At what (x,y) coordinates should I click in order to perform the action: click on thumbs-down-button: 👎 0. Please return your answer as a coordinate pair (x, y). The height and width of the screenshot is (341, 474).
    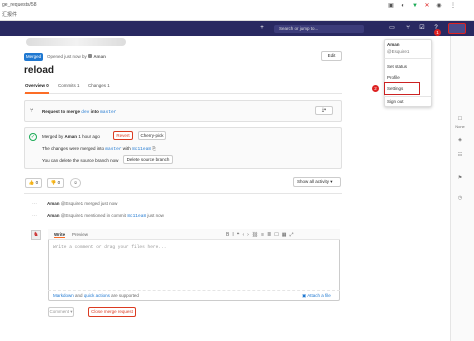
    Looking at the image, I should click on (55, 183).